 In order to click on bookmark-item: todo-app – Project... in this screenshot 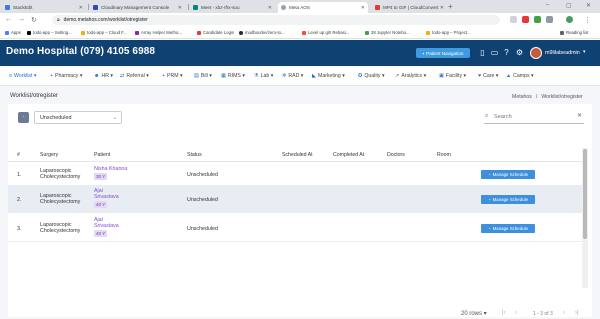, I will do `click(448, 32)`.